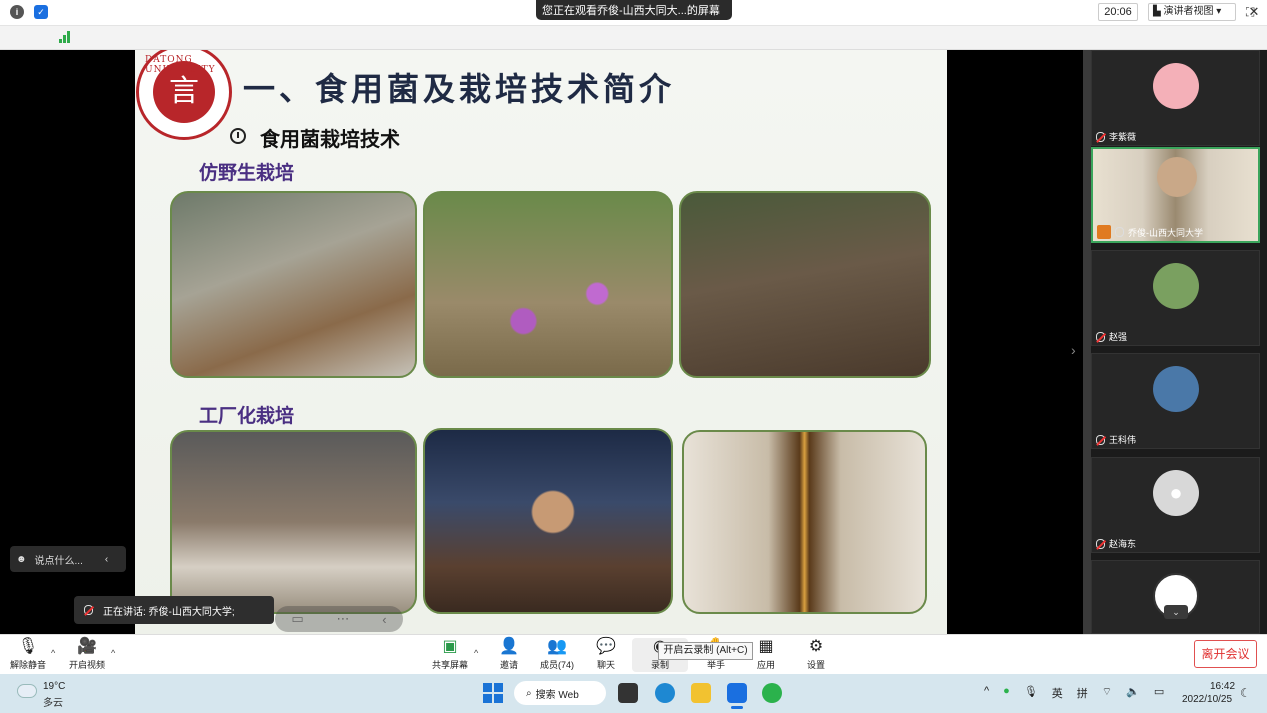 This screenshot has width=1267, height=713. What do you see at coordinates (1006, 693) in the screenshot?
I see `wechat-tray-icon: ●` at bounding box center [1006, 693].